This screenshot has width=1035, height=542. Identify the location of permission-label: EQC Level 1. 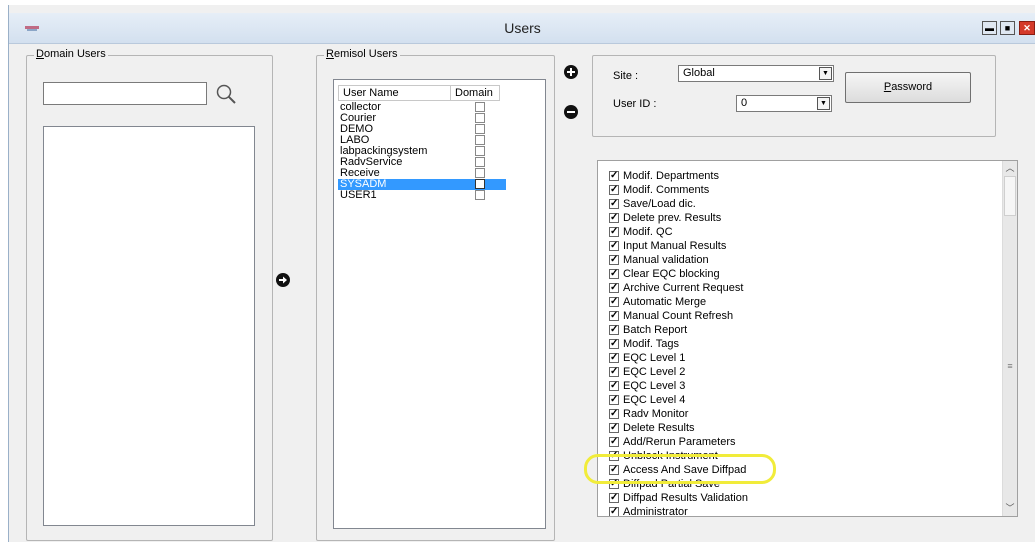
(654, 358).